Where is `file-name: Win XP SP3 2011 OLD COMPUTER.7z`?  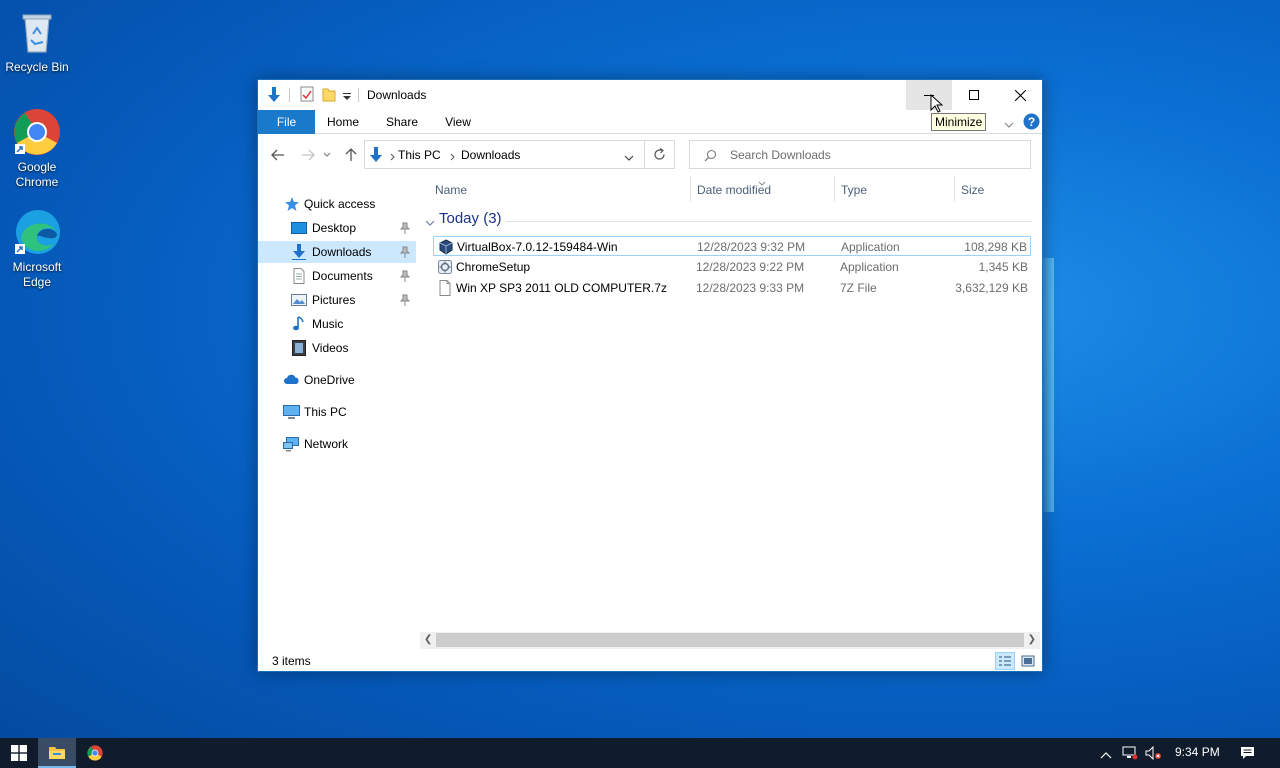 file-name: Win XP SP3 2011 OLD COMPUTER.7z is located at coordinates (561, 288).